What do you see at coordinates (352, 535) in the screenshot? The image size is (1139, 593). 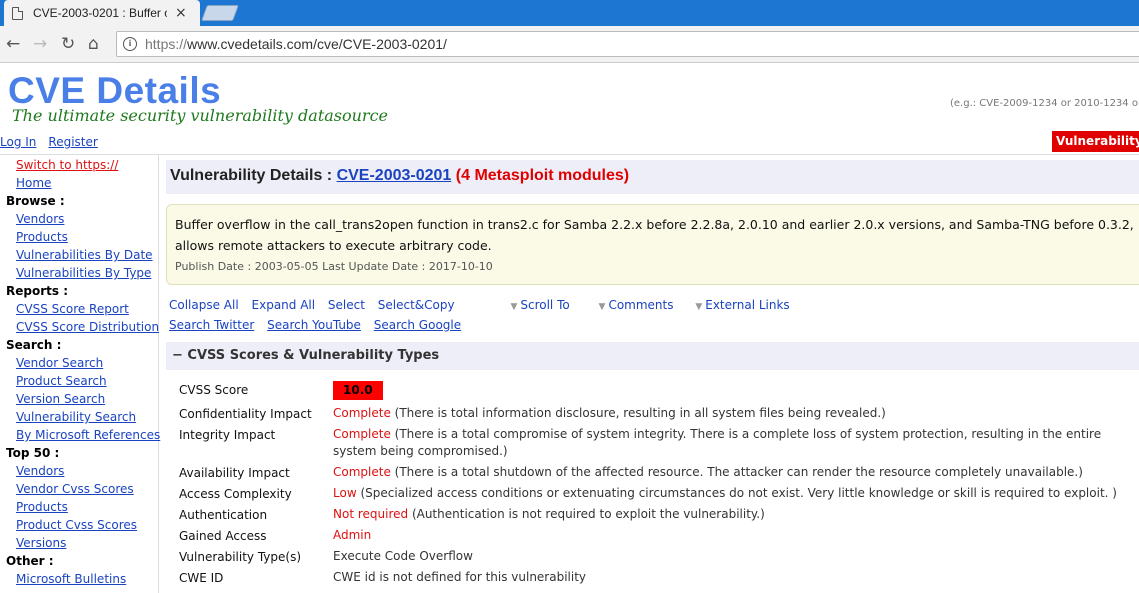 I see `gained-access-level: Admin` at bounding box center [352, 535].